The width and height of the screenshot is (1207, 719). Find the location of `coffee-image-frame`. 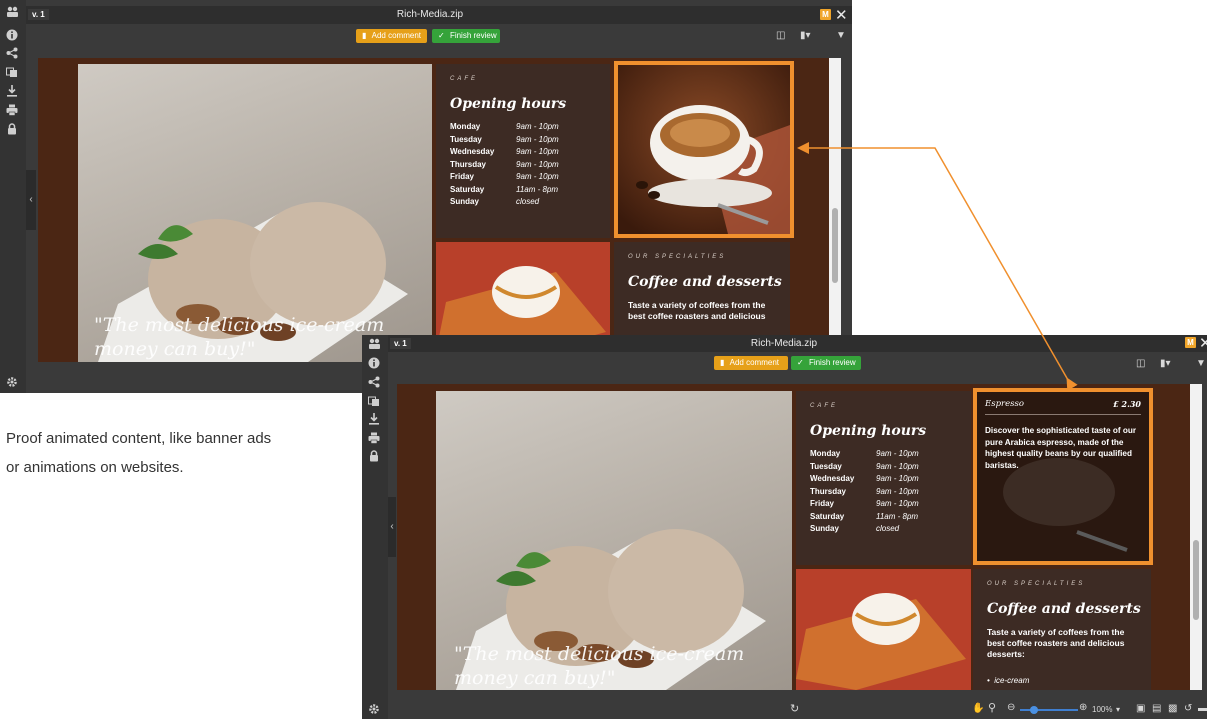

coffee-image-frame is located at coordinates (704, 149).